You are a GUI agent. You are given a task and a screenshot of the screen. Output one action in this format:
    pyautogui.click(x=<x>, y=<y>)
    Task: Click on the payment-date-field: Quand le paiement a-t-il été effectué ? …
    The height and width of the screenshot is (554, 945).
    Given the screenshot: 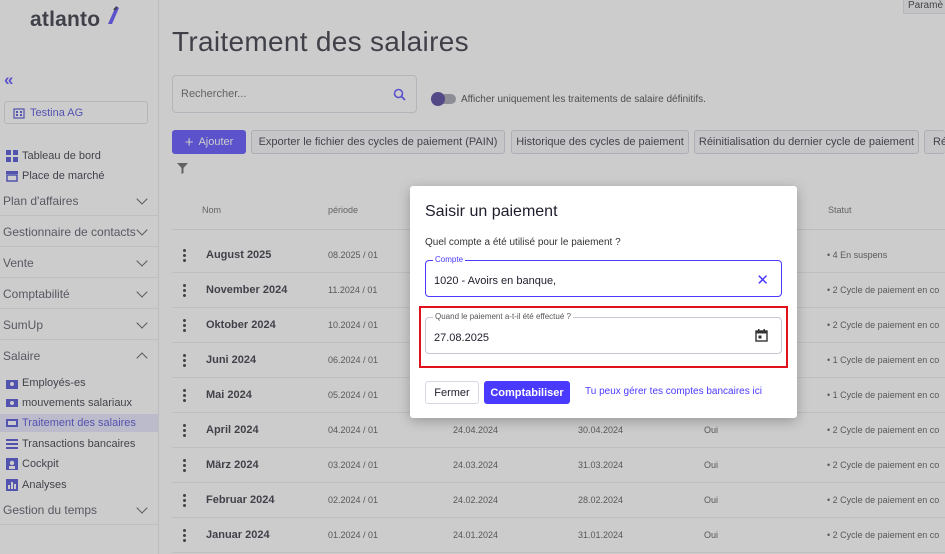 What is the action you would take?
    pyautogui.click(x=603, y=333)
    